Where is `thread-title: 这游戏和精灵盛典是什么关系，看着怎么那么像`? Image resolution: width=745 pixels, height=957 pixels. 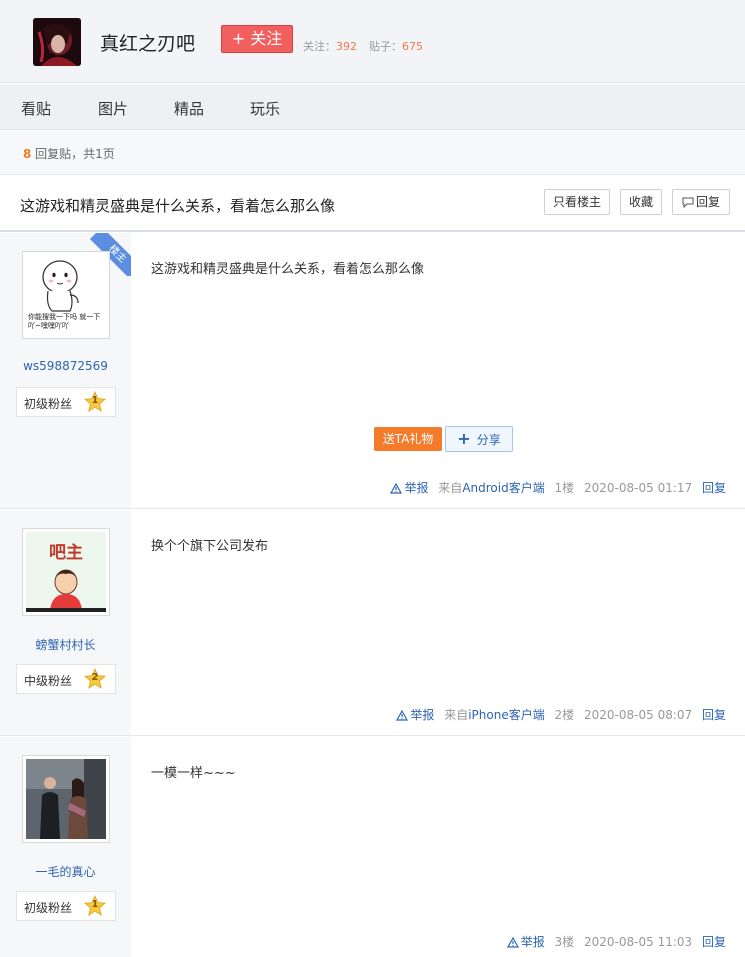
thread-title: 这游戏和精灵盛典是什么关系，看着怎么那么像 is located at coordinates (178, 206).